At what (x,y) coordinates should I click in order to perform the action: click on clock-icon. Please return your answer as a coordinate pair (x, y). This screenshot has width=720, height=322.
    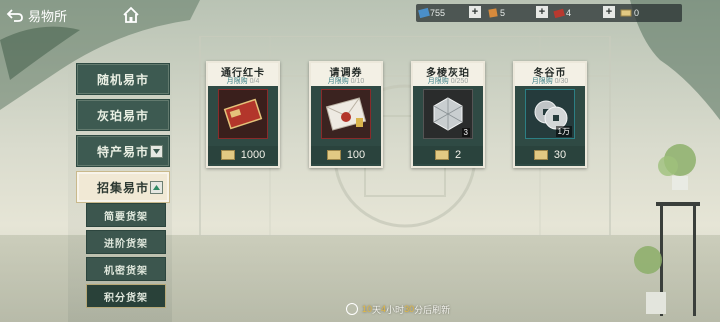
    Looking at the image, I should click on (352, 309).